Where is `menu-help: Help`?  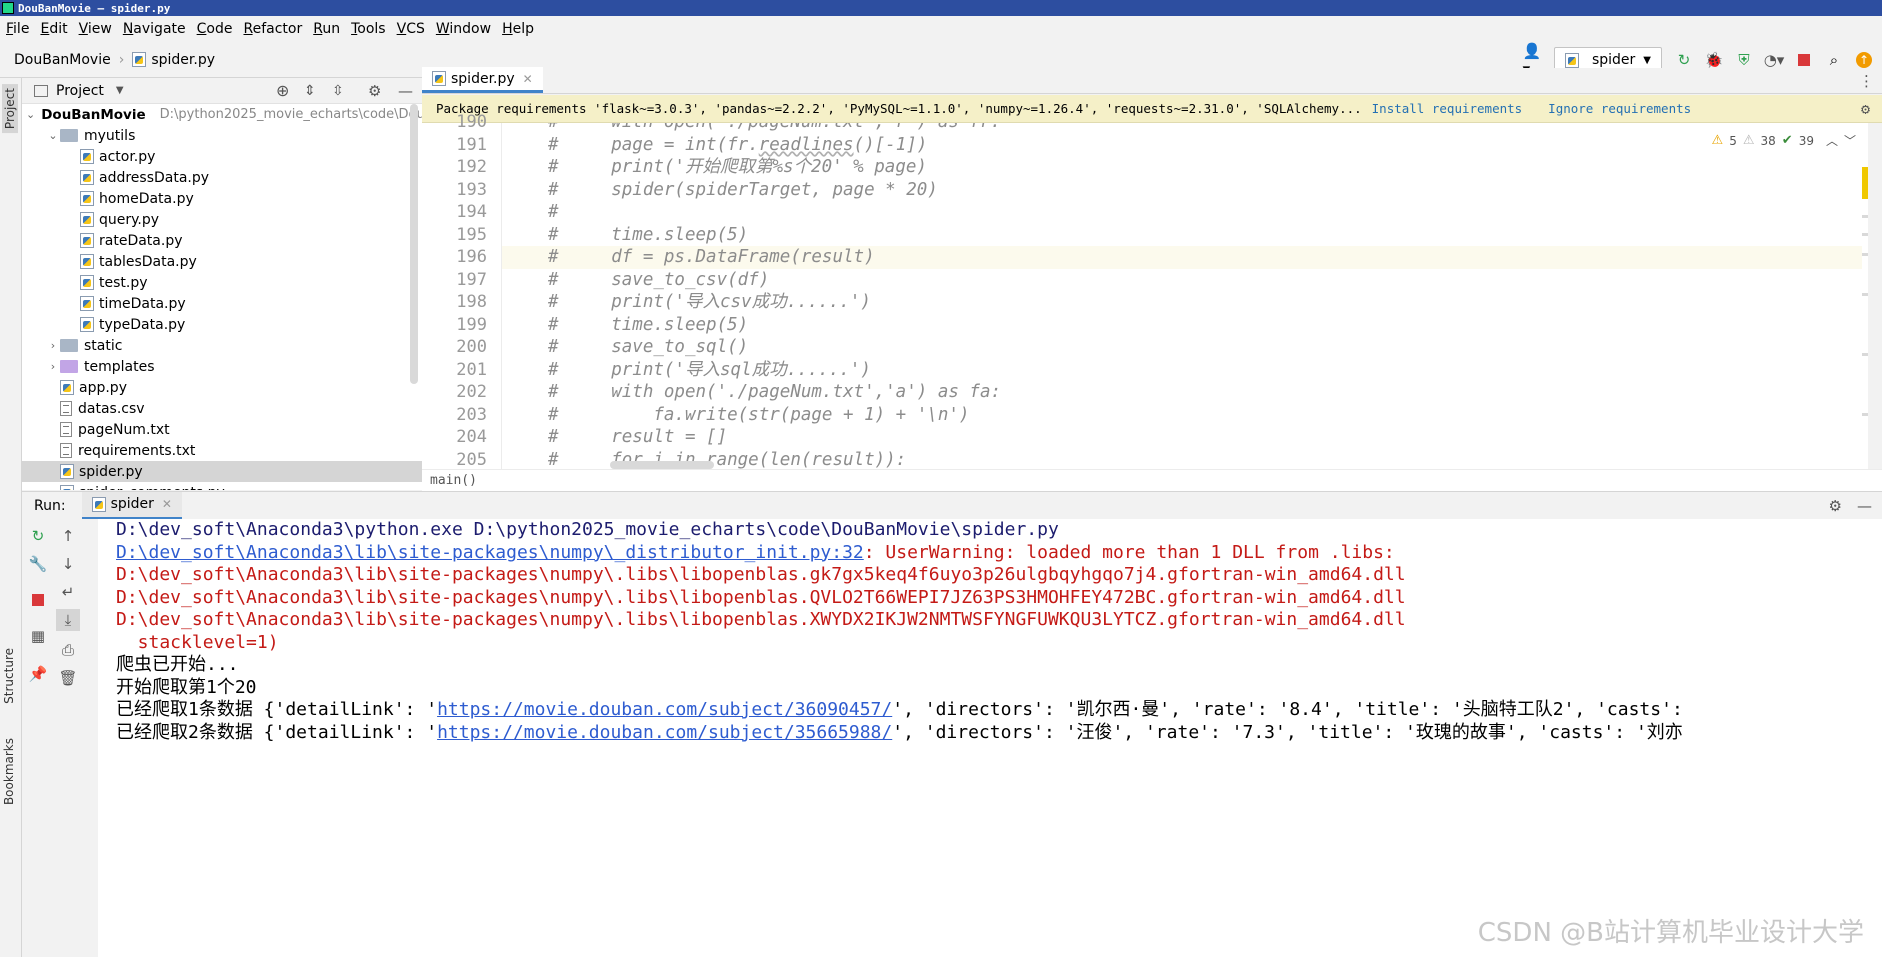 menu-help: Help is located at coordinates (518, 29).